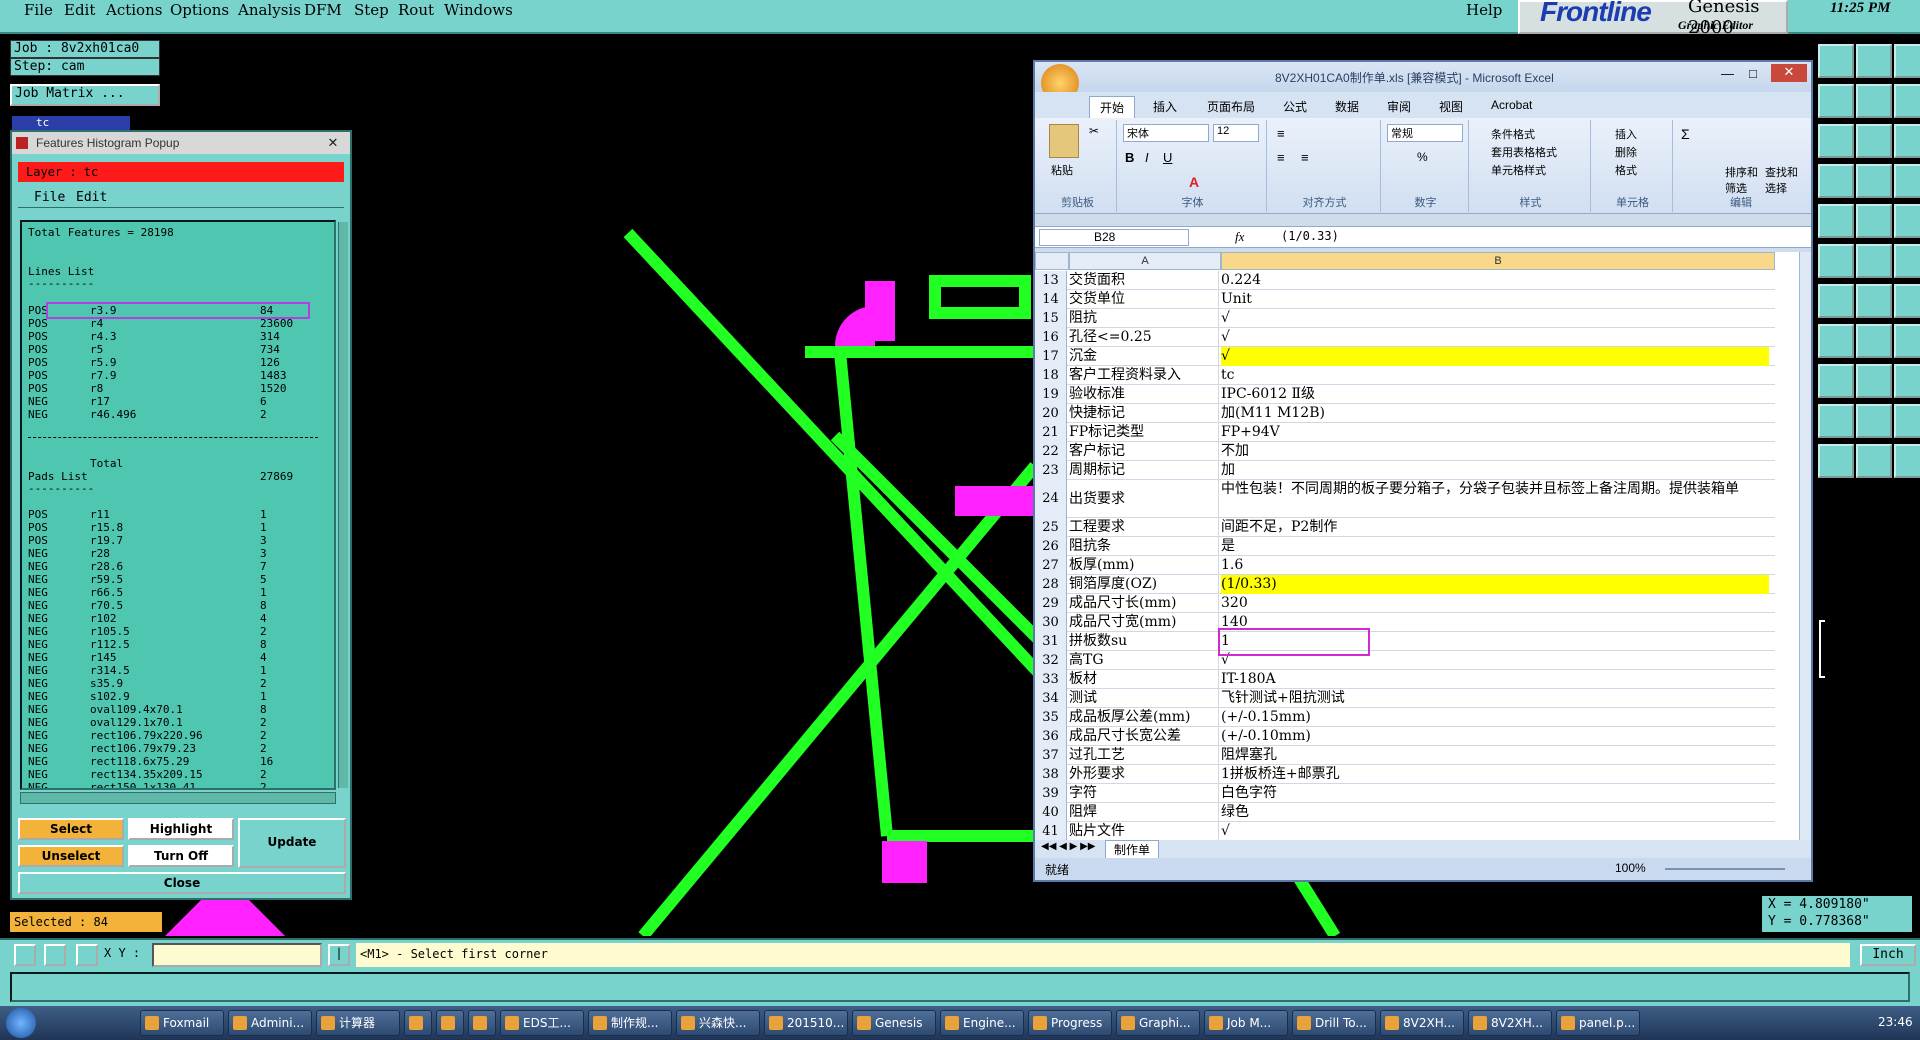 The height and width of the screenshot is (1040, 1920). I want to click on cell-a: 高TG, so click(1144, 660).